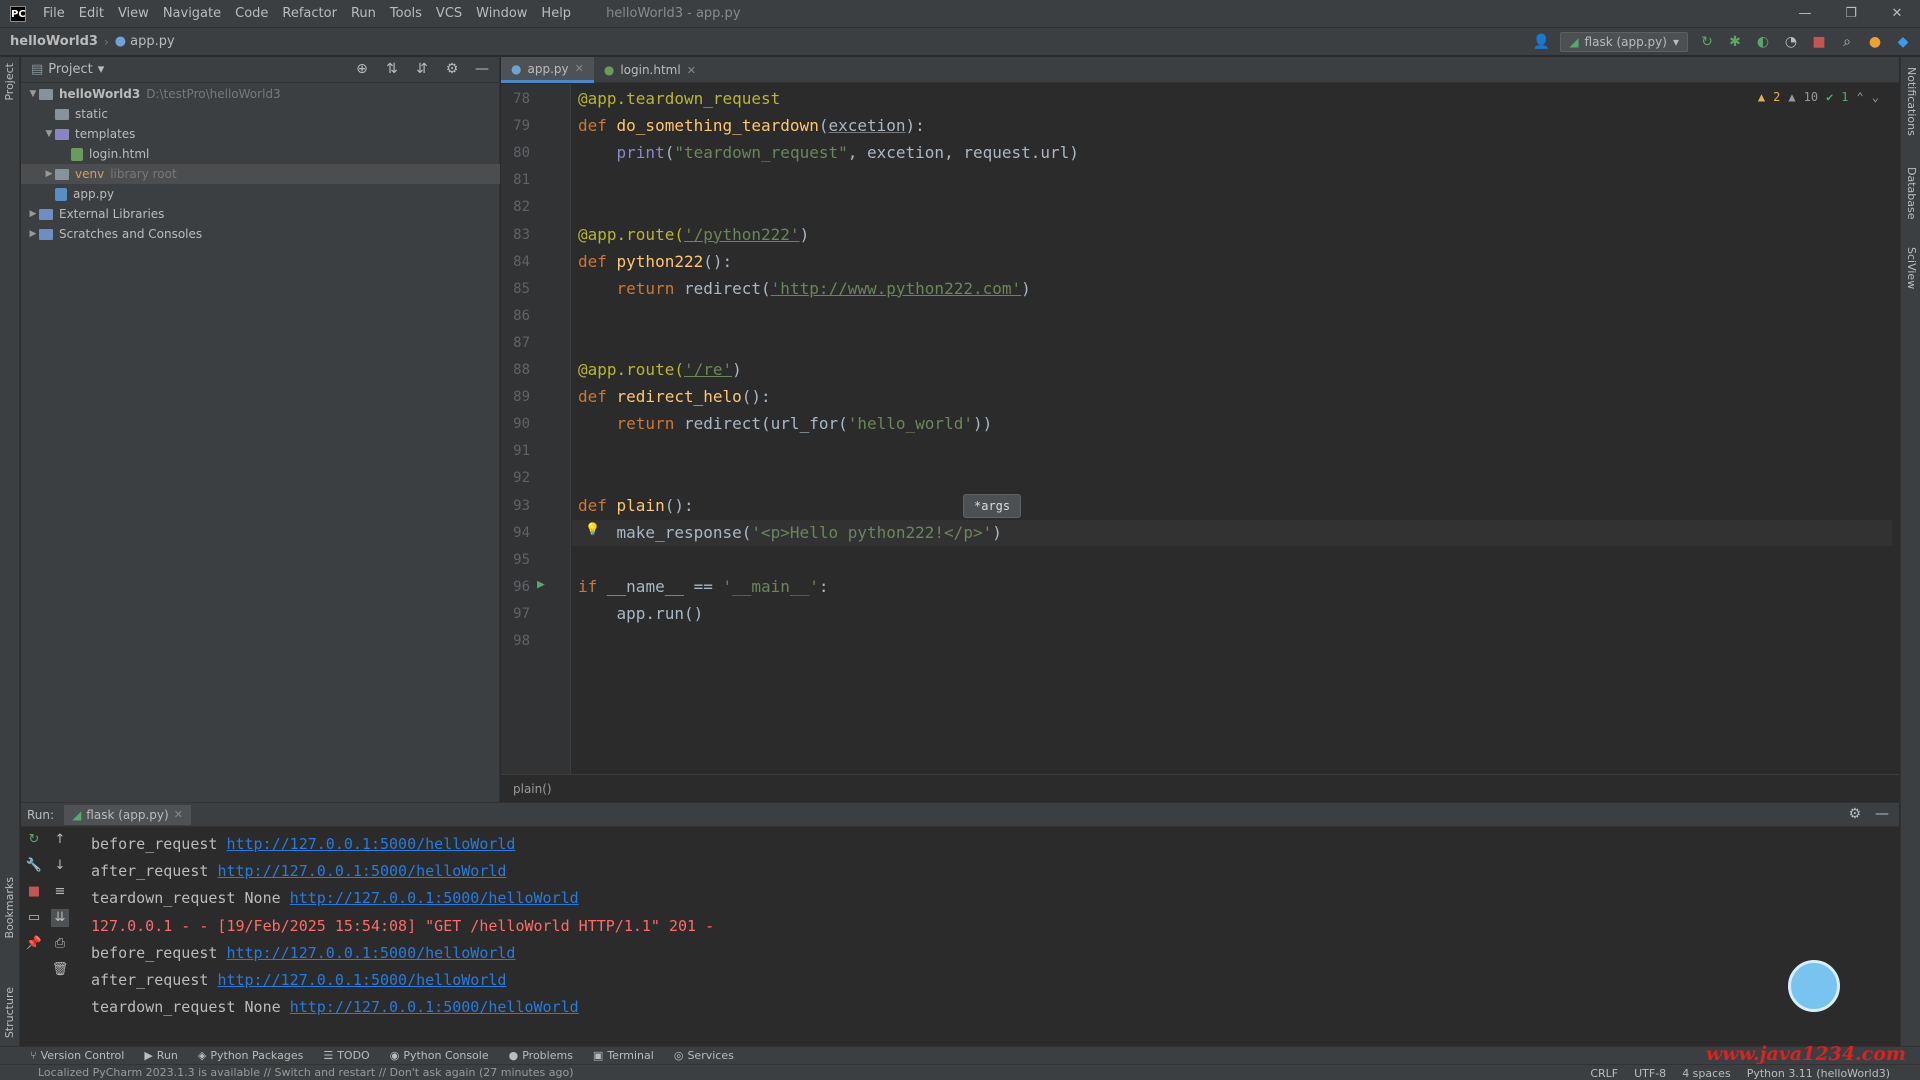 The width and height of the screenshot is (1920, 1080). What do you see at coordinates (1735, 42) in the screenshot?
I see `debug-icon: ✱` at bounding box center [1735, 42].